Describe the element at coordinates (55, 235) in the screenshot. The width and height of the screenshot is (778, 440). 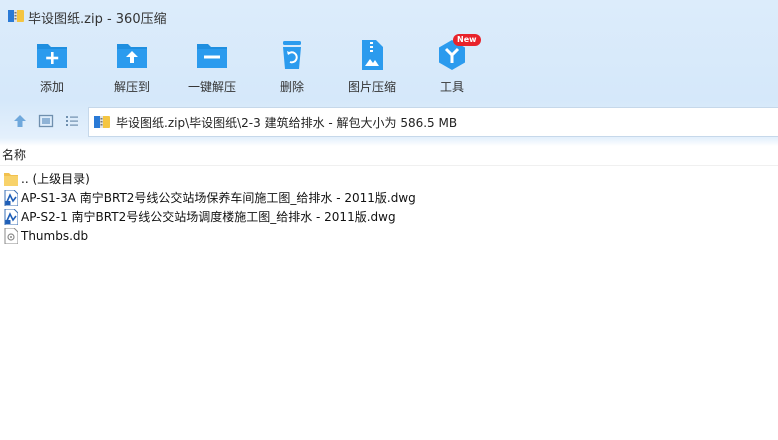
I see `file-name: Thumbs.db` at that location.